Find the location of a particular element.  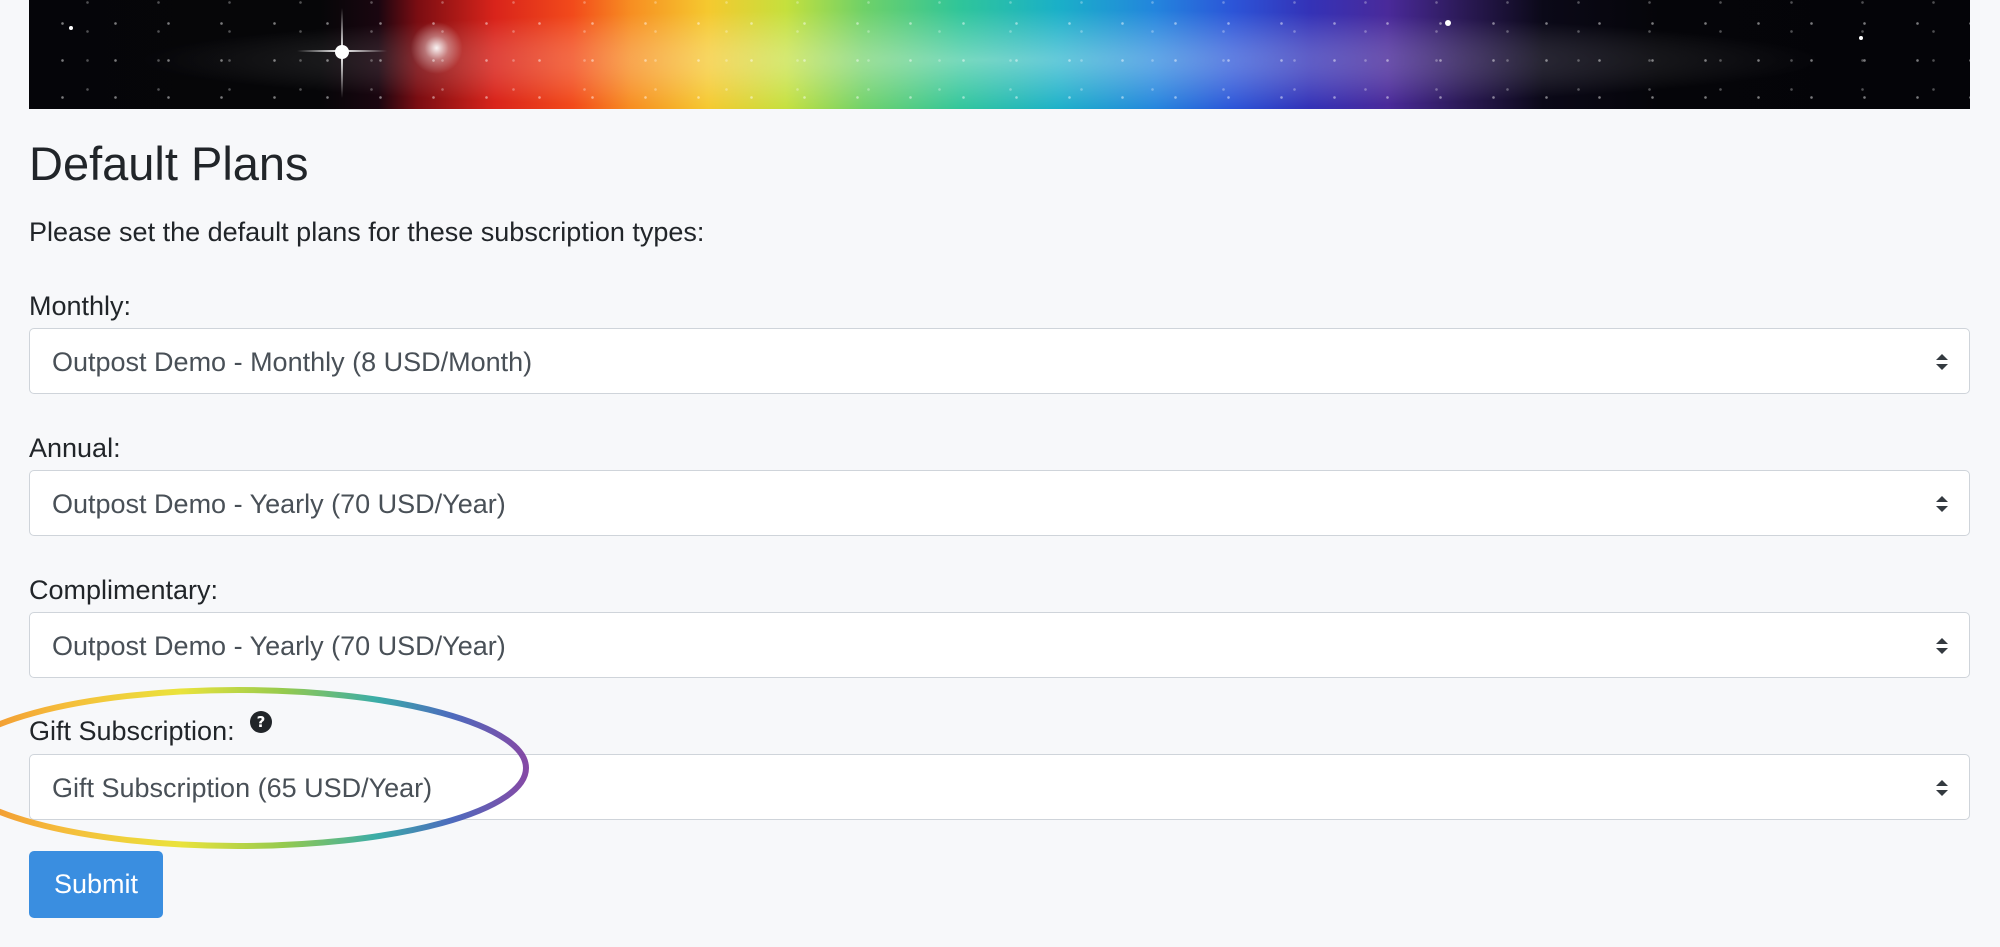

monthly-plan-select: Outpost Demo - Monthly (8 USD/Month) is located at coordinates (999, 361).